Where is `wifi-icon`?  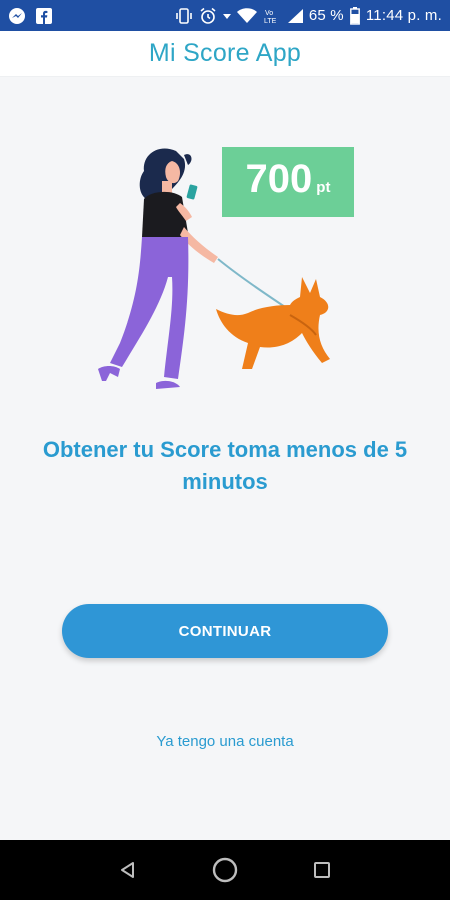
wifi-icon is located at coordinates (246, 15).